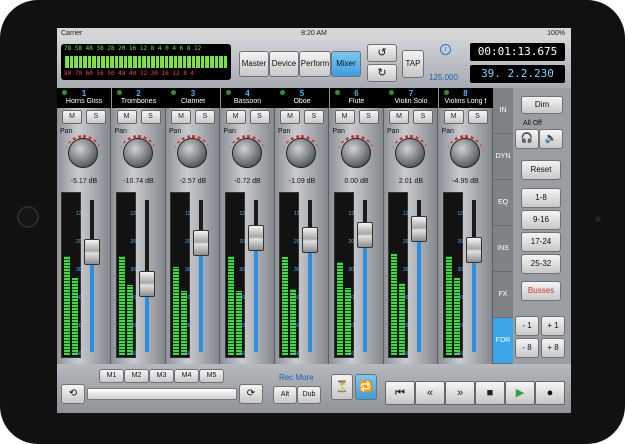 This screenshot has height=444, width=625. Describe the element at coordinates (460, 393) in the screenshot. I see `fast-forward-icon: »` at that location.